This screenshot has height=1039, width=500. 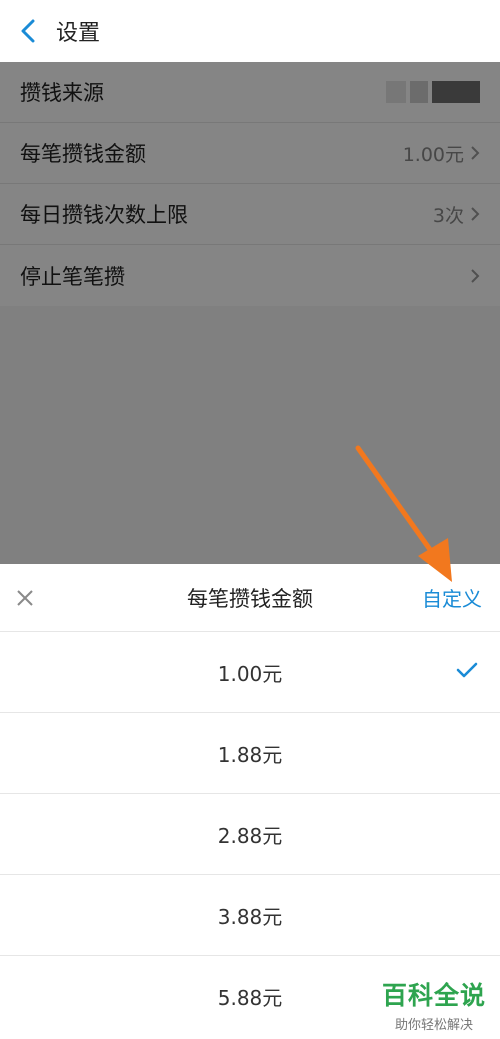 What do you see at coordinates (403, 513) in the screenshot?
I see `annotation-arrow-icon` at bounding box center [403, 513].